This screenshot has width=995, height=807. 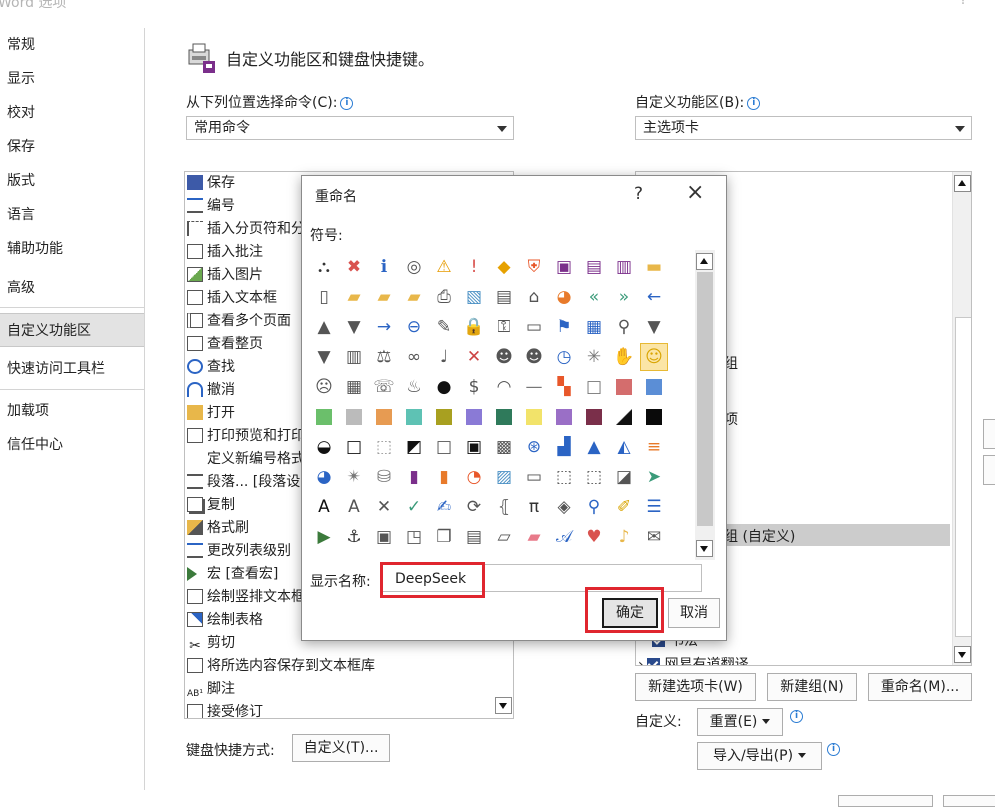 I want to click on checker-icon: ▩, so click(x=504, y=447).